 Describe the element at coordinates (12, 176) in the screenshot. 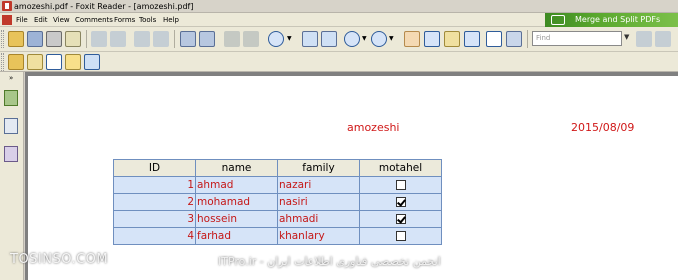

I see `navigation-sidebar: »` at that location.